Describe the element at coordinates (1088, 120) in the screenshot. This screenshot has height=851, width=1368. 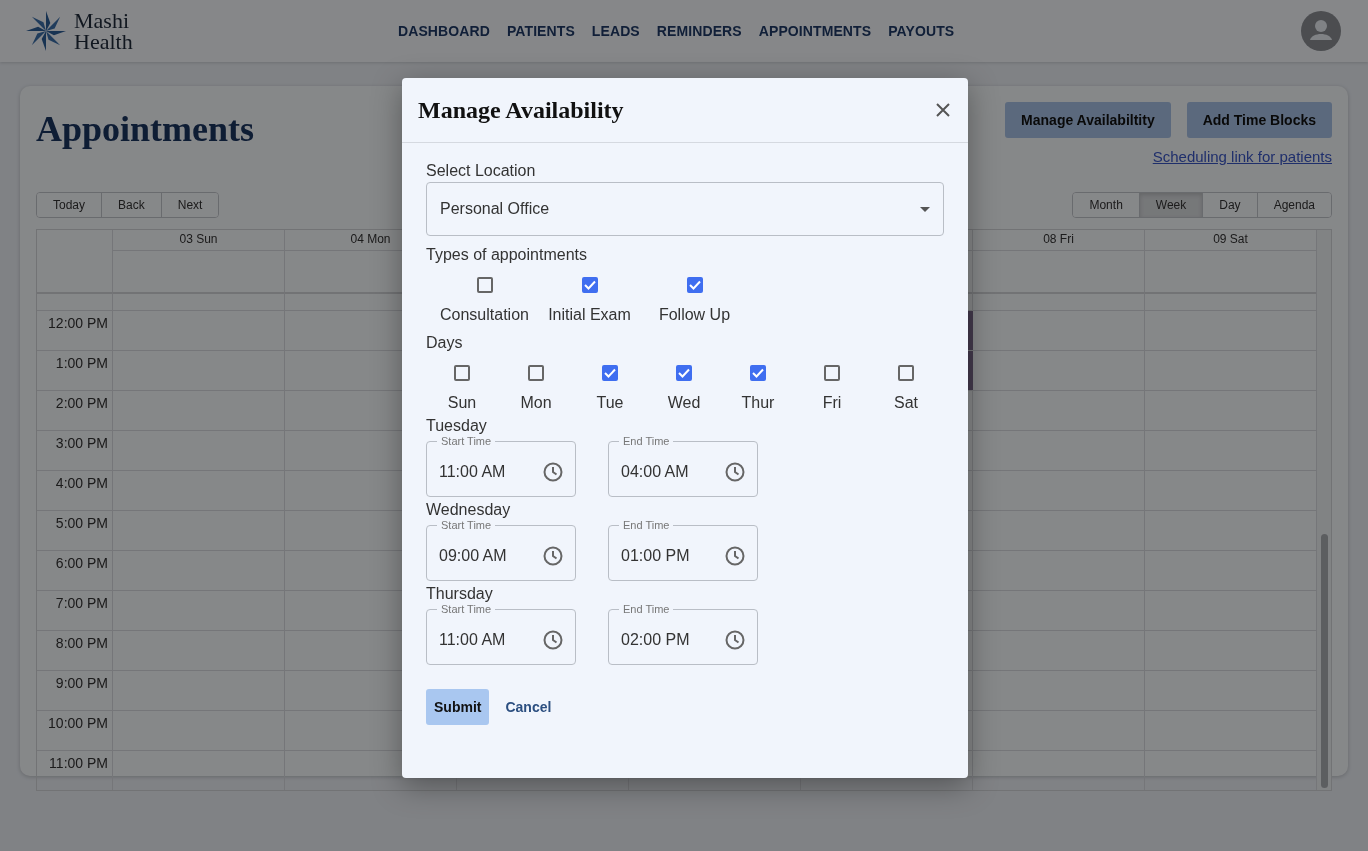
I see `action-button: Manage Availabiltity` at that location.